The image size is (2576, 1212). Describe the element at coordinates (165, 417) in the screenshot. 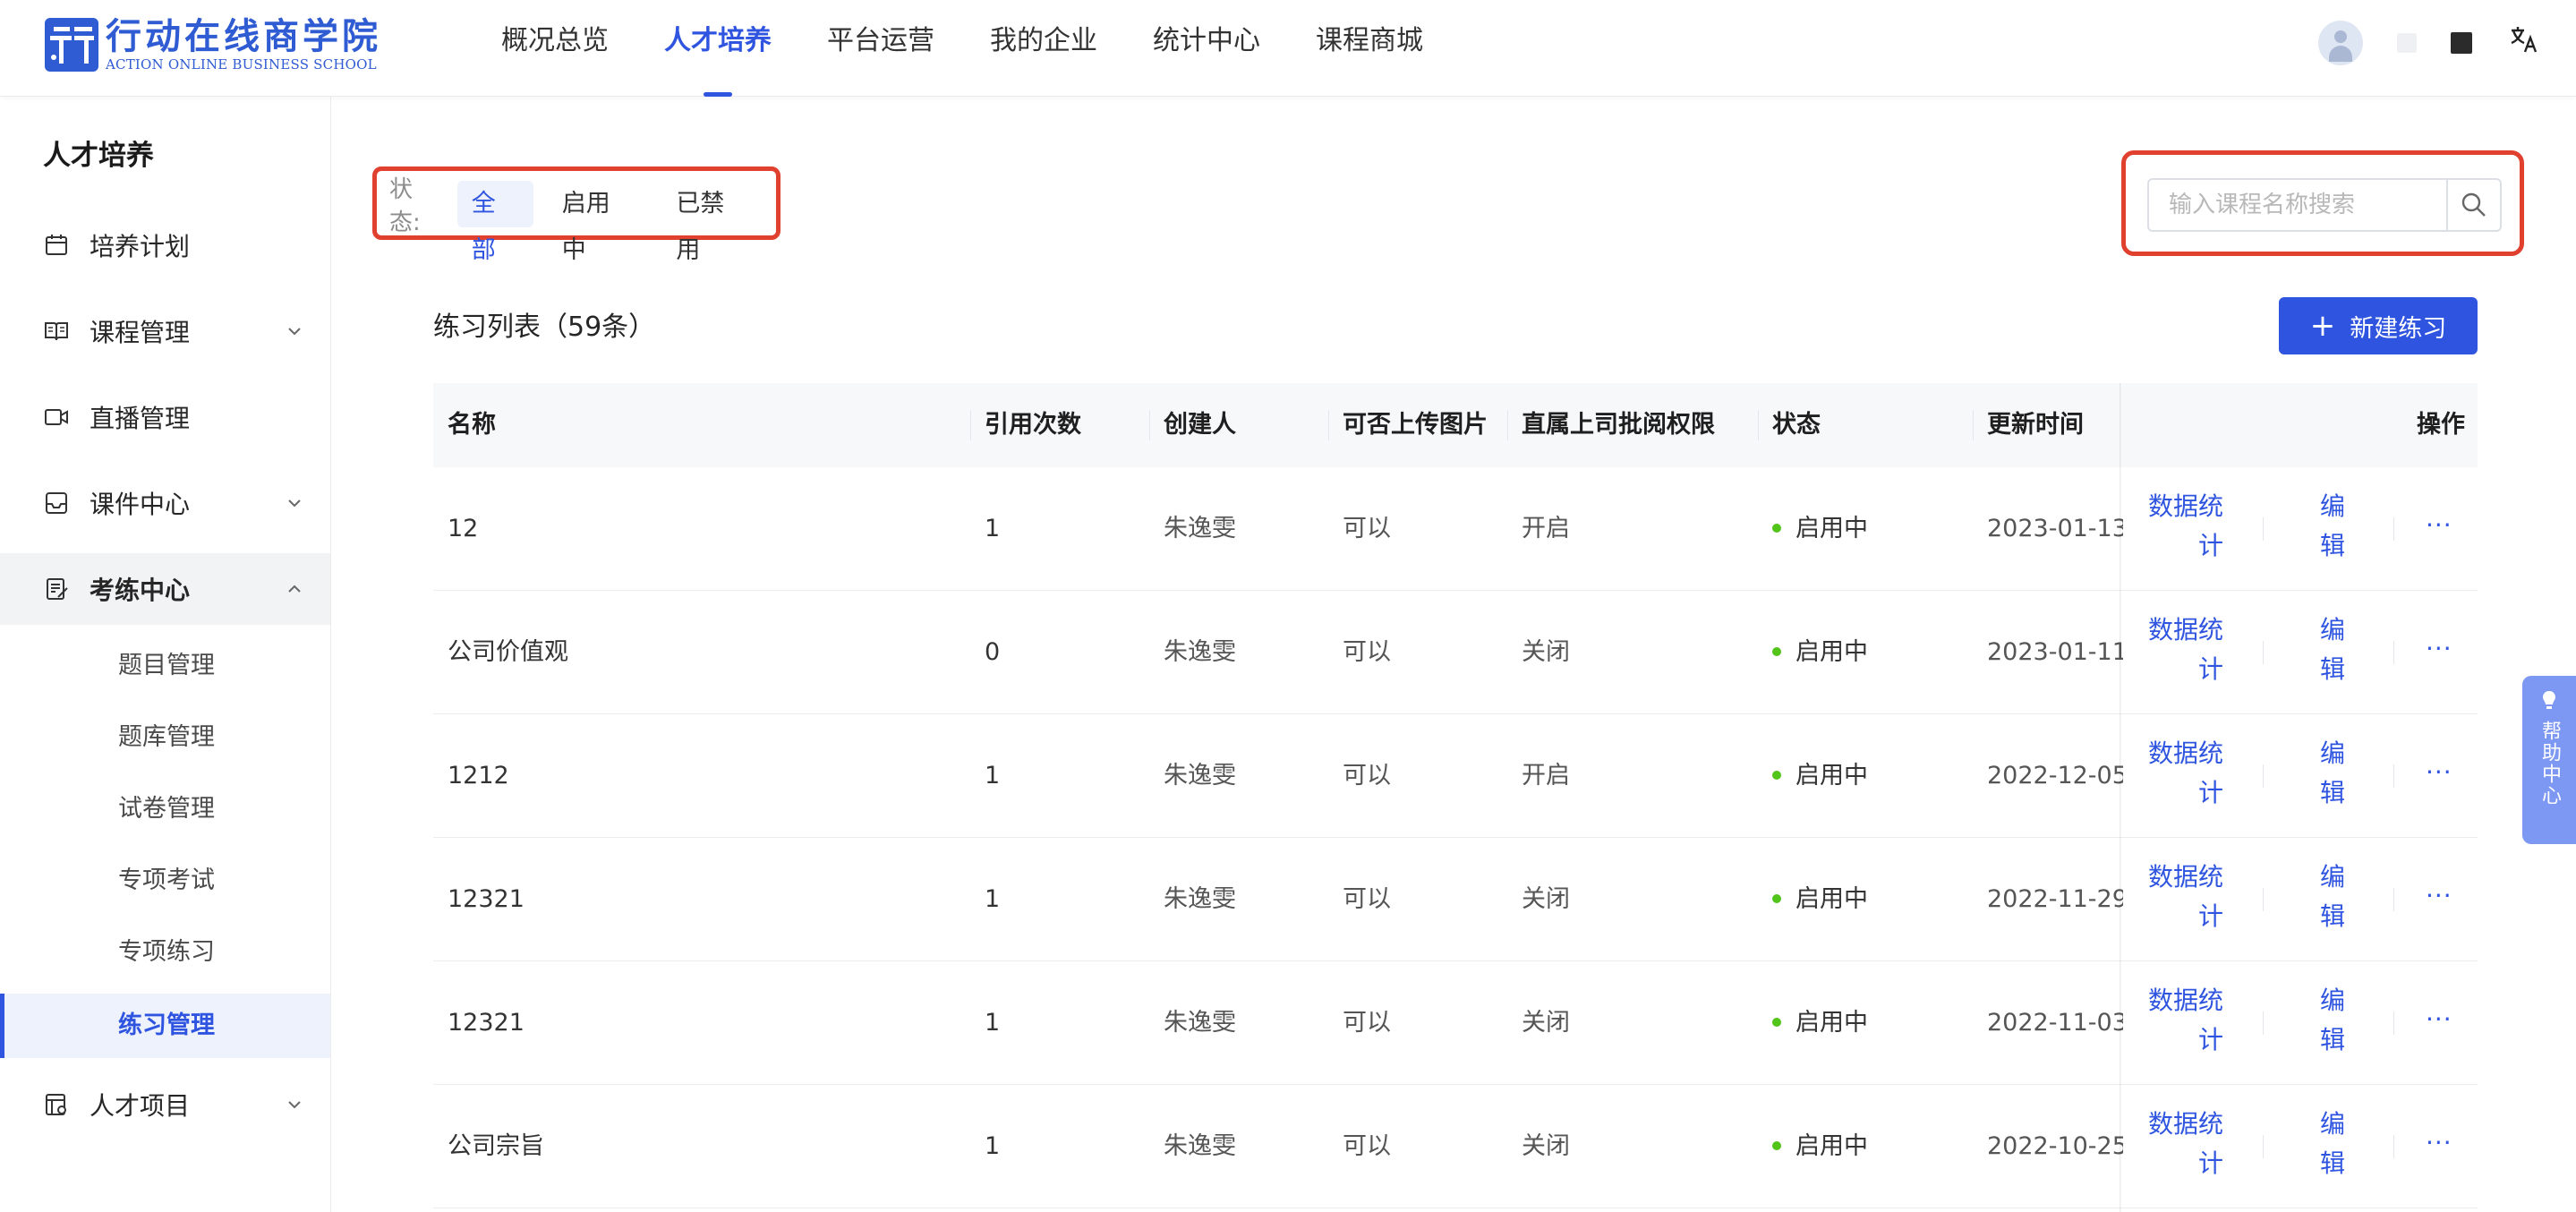

I see `sidebar-item-live-mgmt: 直播管理` at that location.